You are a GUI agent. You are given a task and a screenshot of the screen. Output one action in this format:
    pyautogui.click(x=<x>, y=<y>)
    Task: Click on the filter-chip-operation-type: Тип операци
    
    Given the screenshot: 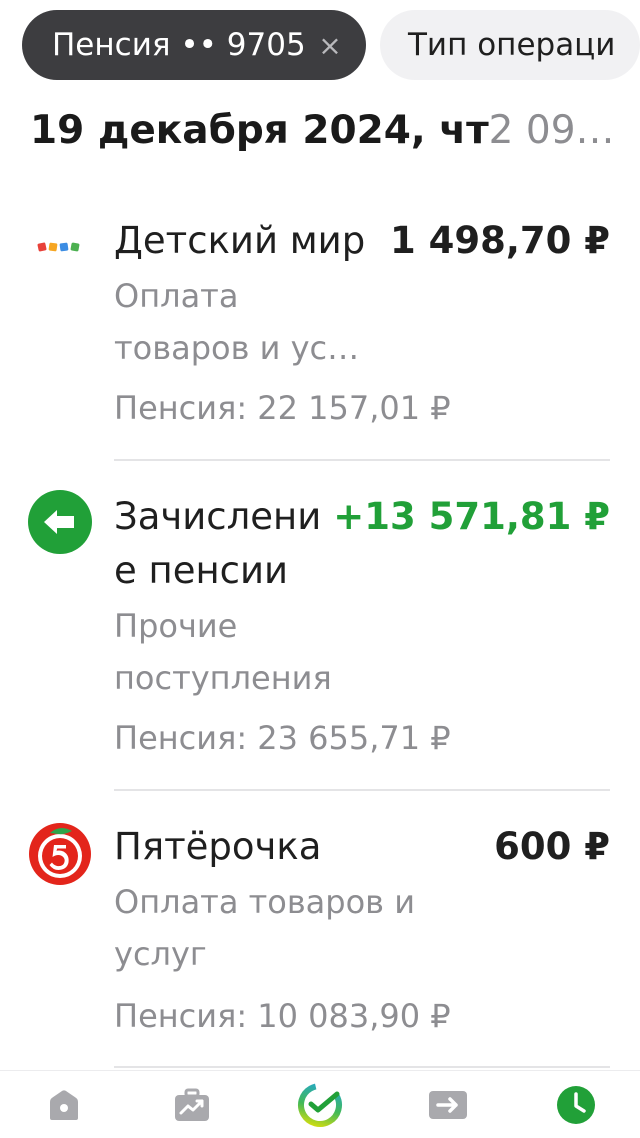 What is the action you would take?
    pyautogui.click(x=510, y=45)
    